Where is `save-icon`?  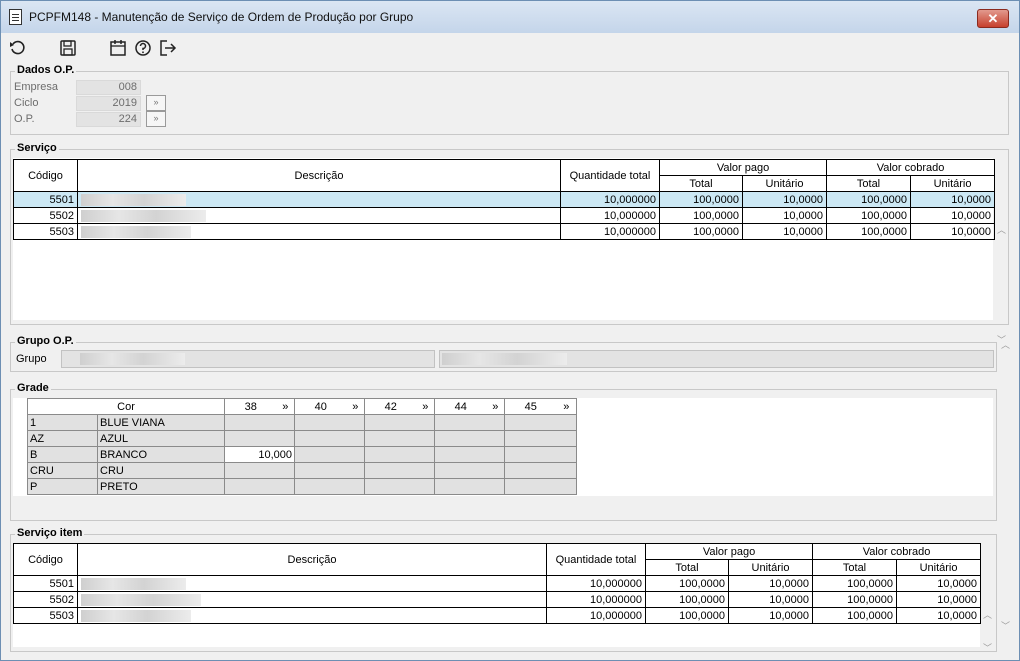 save-icon is located at coordinates (69, 49).